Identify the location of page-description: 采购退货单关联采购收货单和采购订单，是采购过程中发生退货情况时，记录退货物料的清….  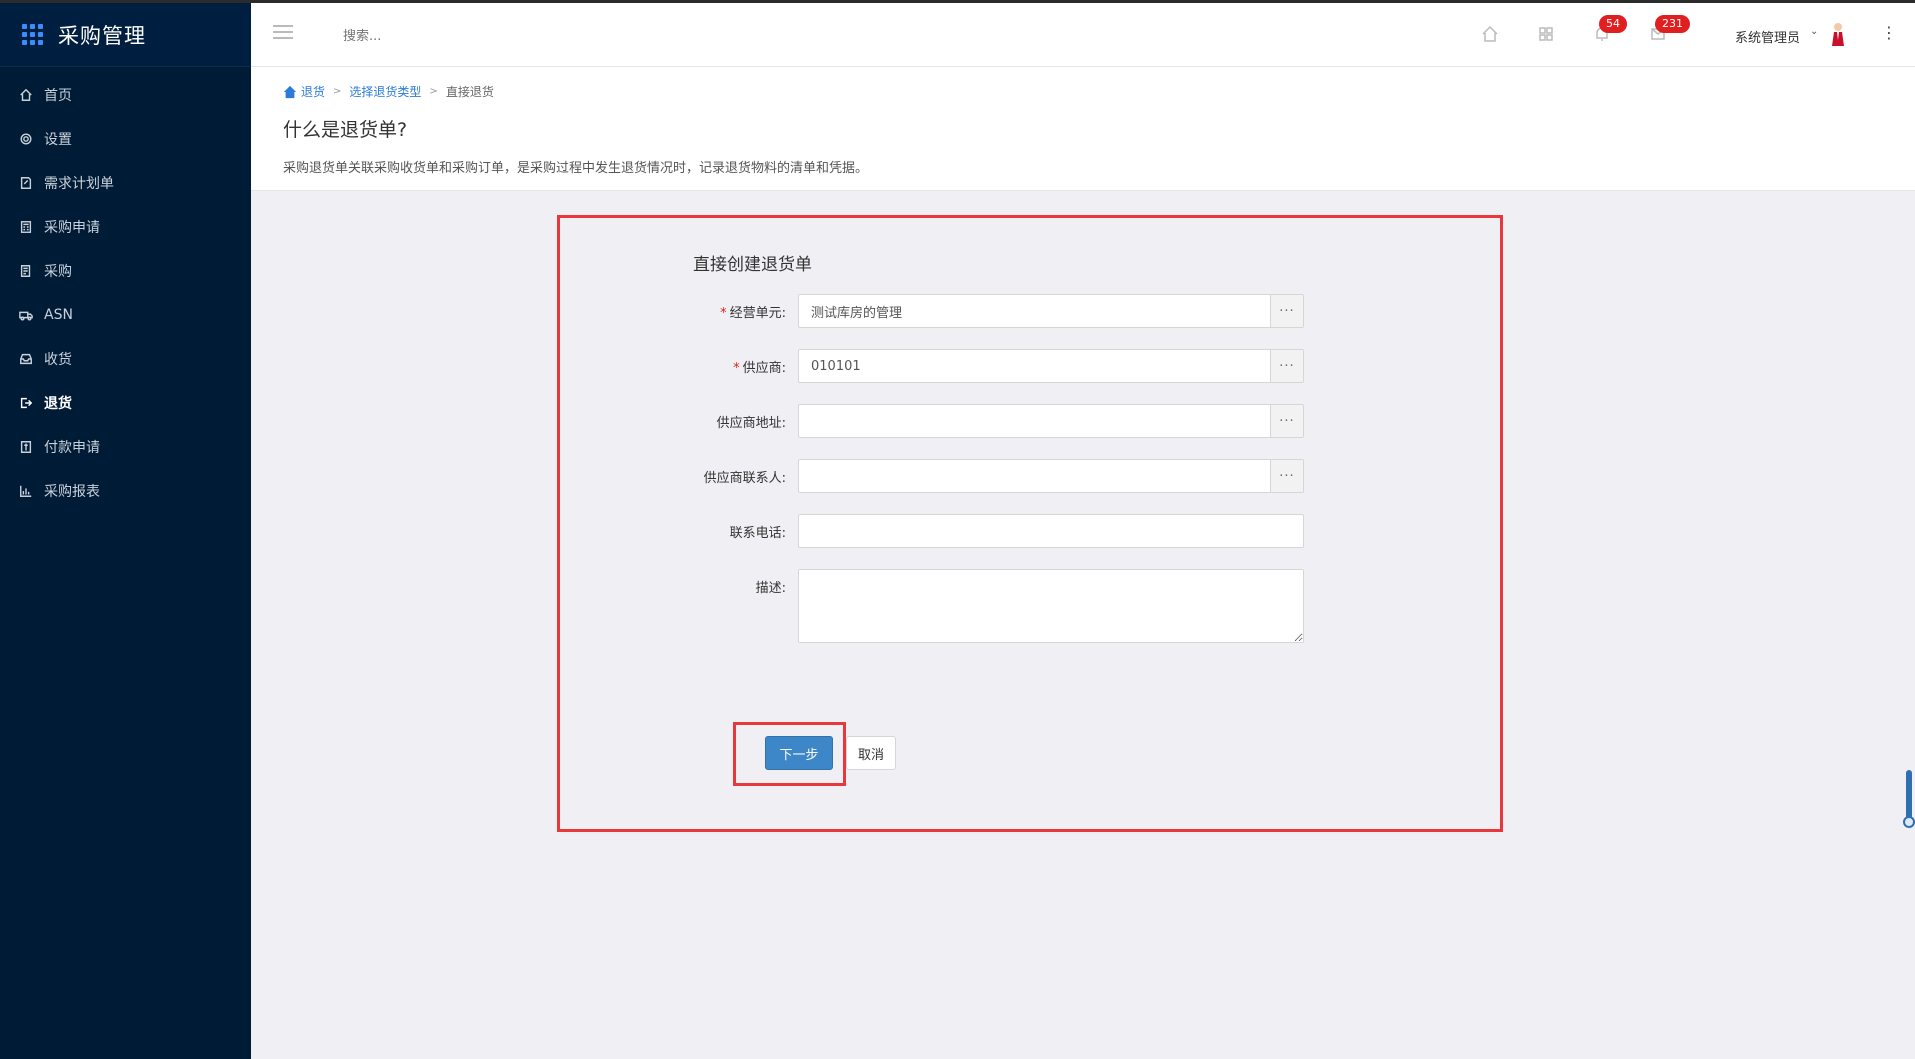
(576, 168).